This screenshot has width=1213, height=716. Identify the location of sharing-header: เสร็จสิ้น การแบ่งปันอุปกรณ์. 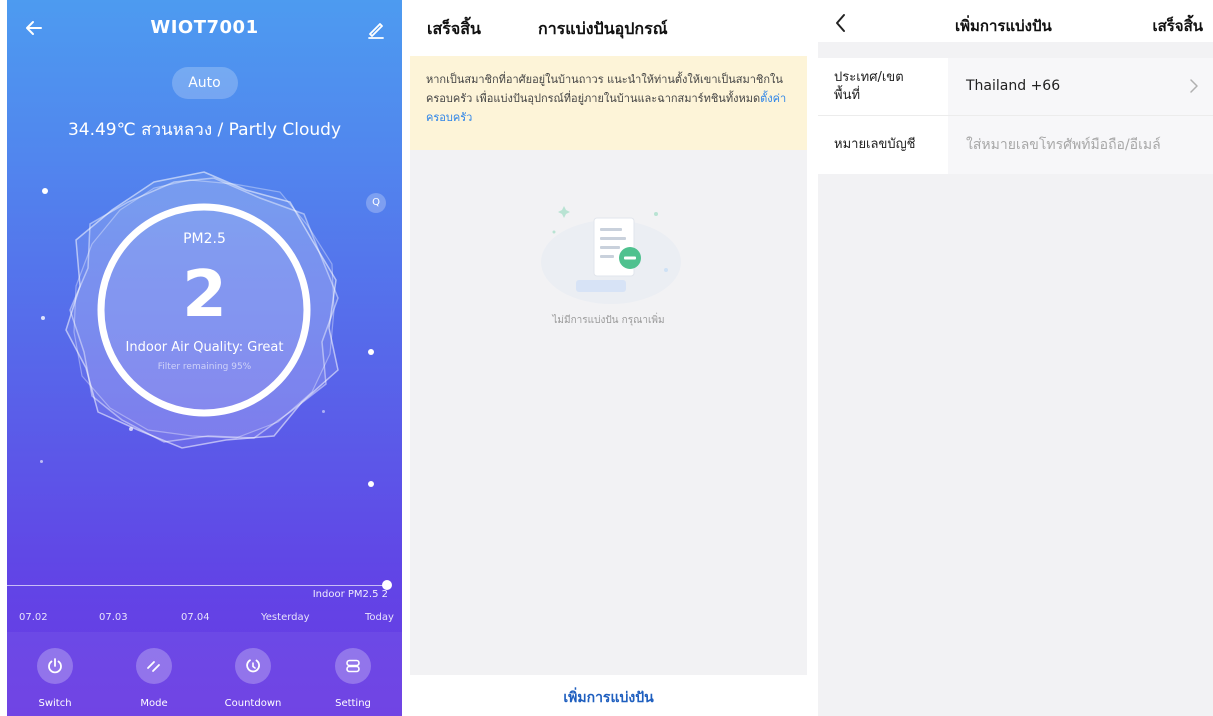
(608, 28).